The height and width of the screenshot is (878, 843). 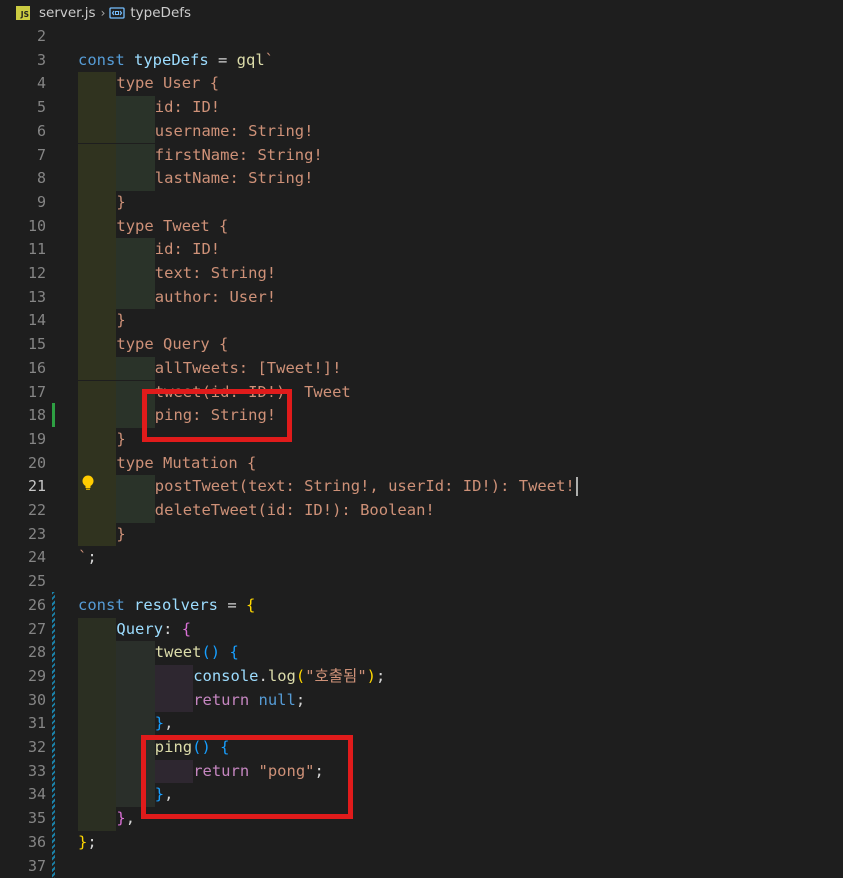 What do you see at coordinates (421, 843) in the screenshot?
I see `code-line: 36};` at bounding box center [421, 843].